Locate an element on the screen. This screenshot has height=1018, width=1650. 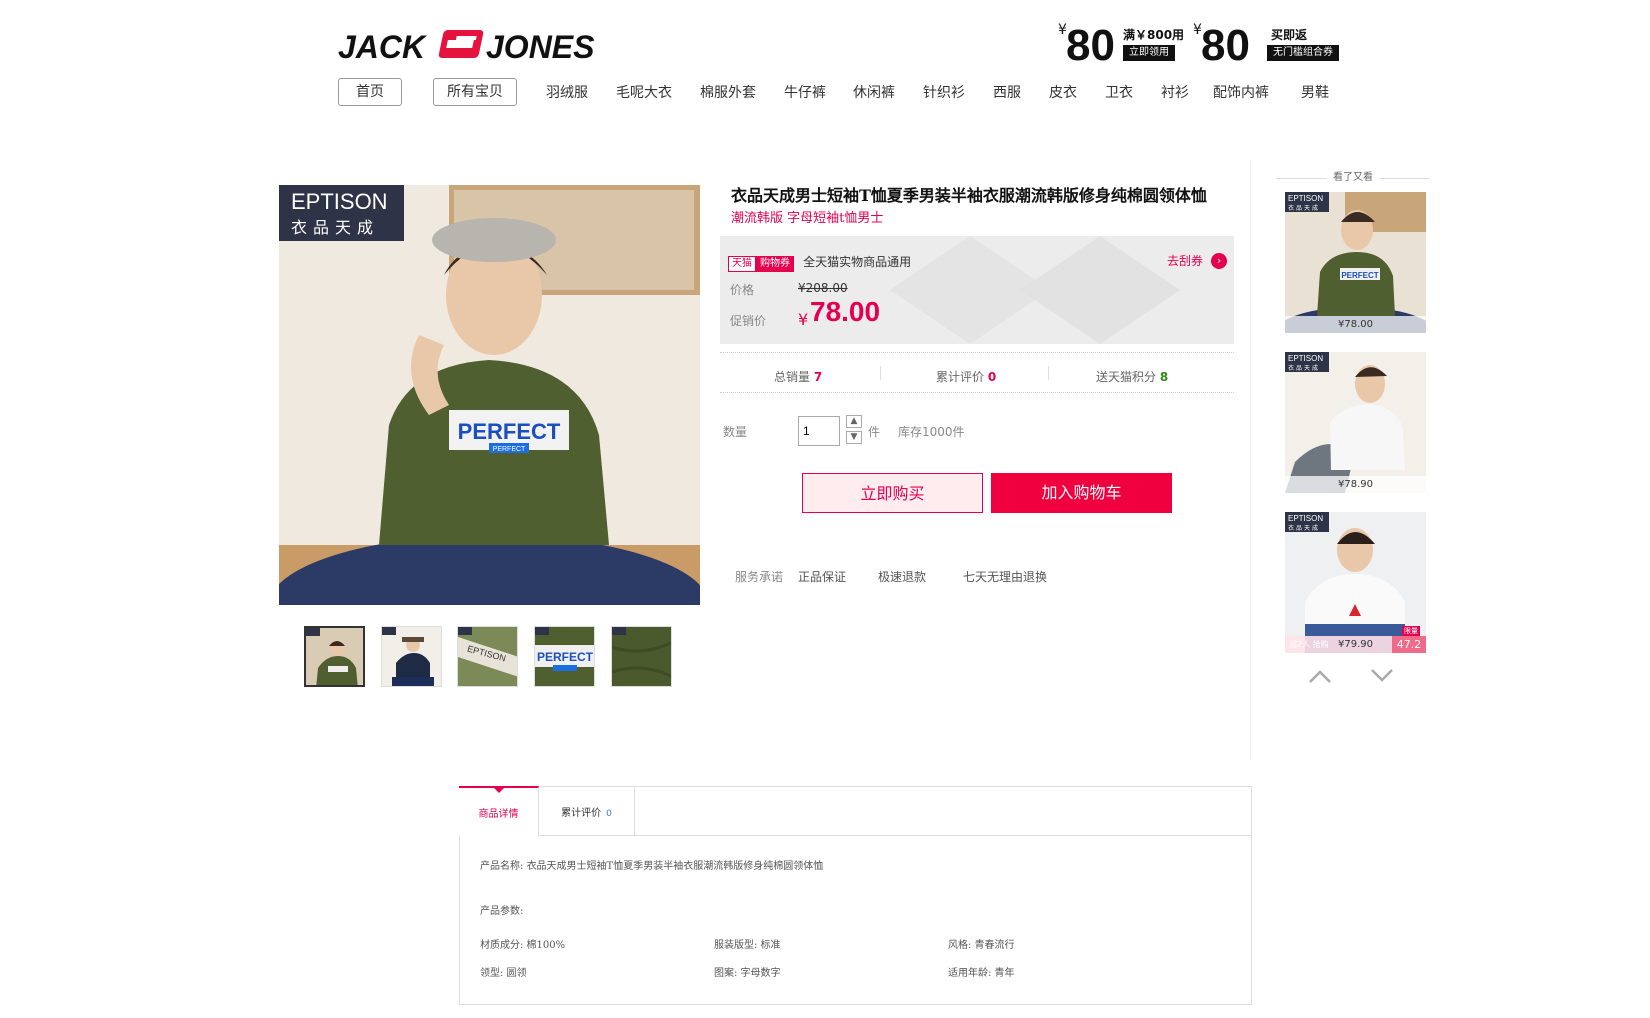
image-brand-en: EPTISON is located at coordinates (339, 201).